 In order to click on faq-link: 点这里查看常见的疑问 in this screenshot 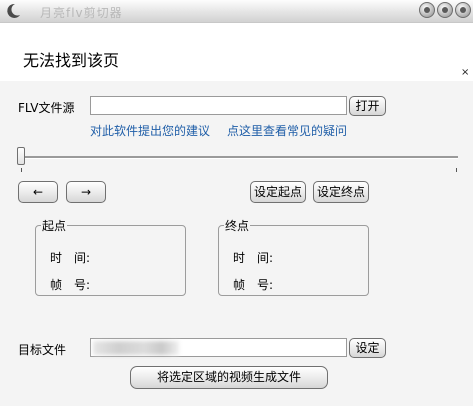, I will do `click(287, 130)`.